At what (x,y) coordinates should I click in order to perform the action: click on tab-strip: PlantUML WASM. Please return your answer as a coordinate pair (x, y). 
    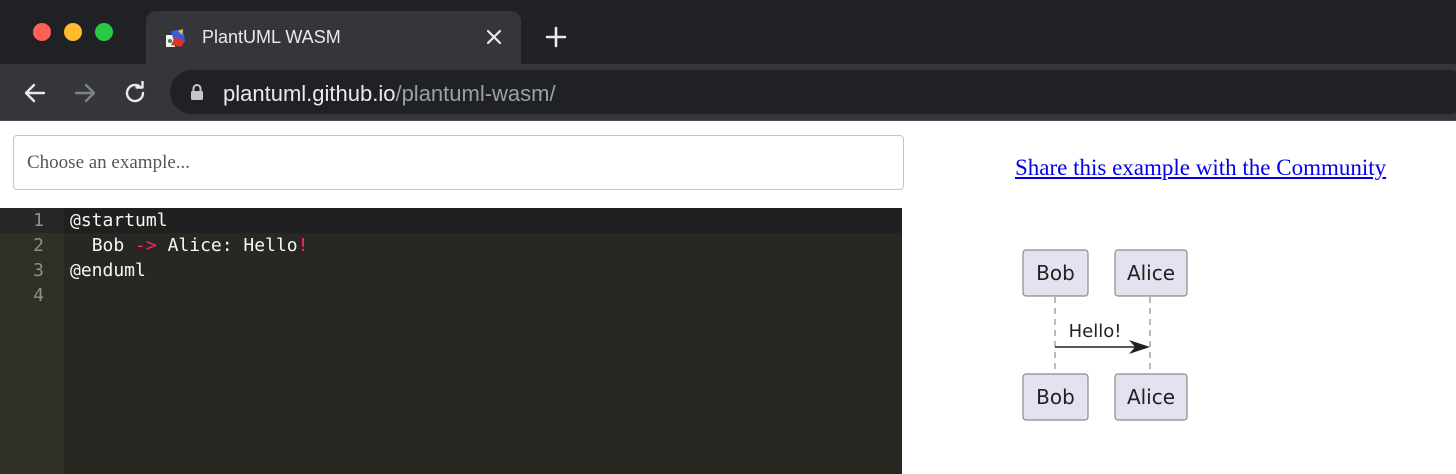
    Looking at the image, I should click on (728, 32).